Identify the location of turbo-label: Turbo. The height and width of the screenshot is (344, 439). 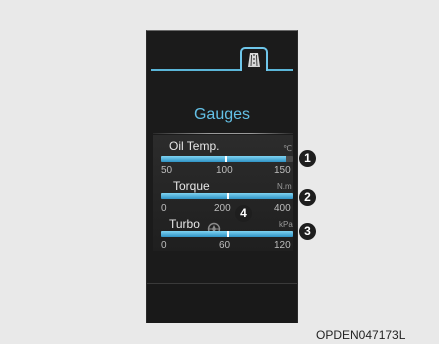
(184, 224).